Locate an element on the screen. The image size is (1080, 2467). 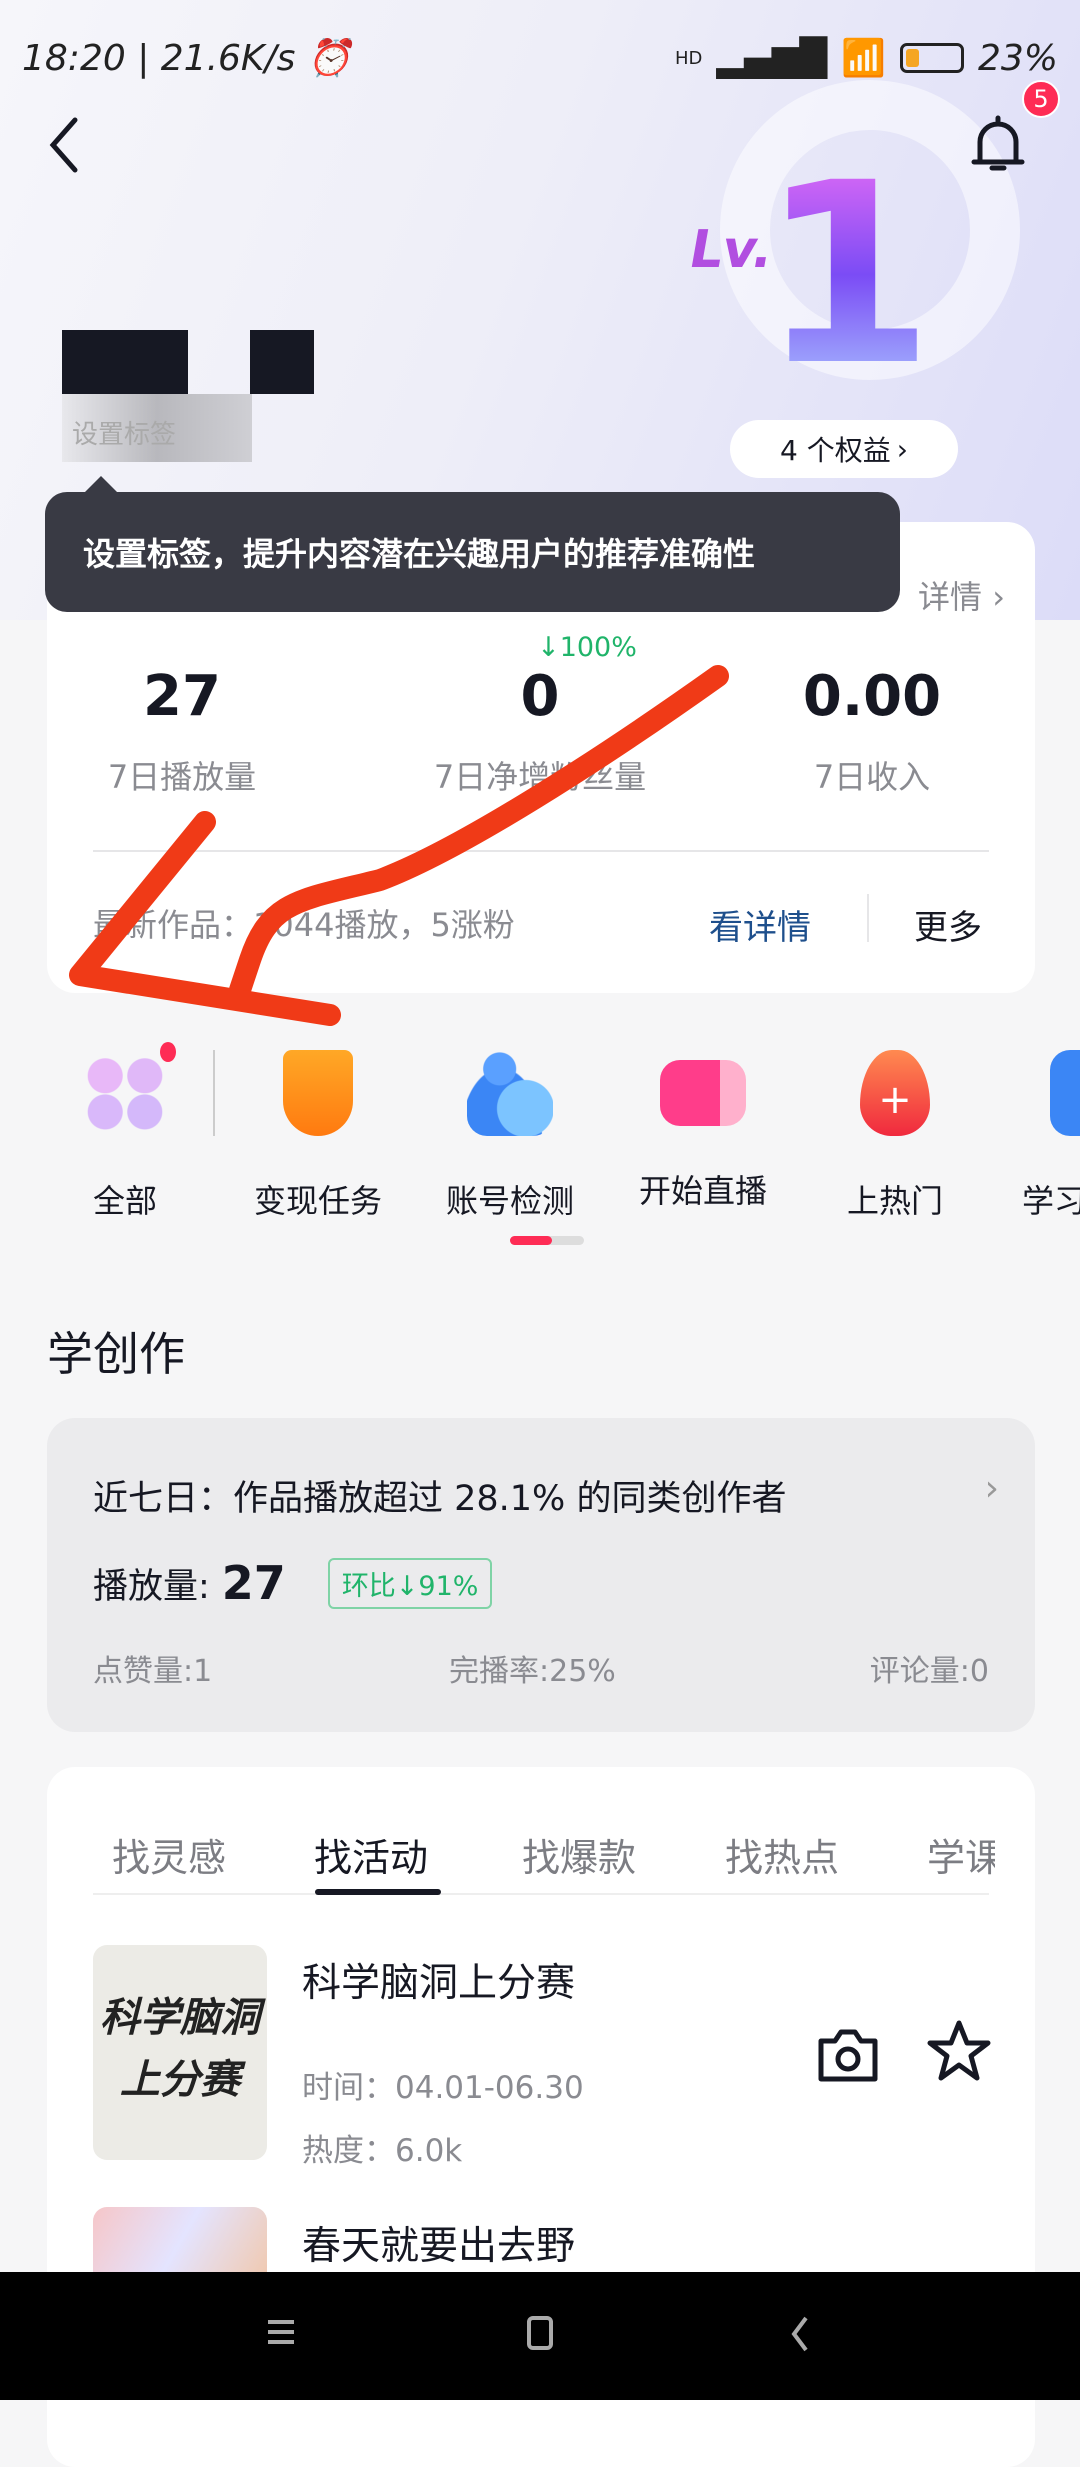
book-icon is located at coordinates (1065, 1093).